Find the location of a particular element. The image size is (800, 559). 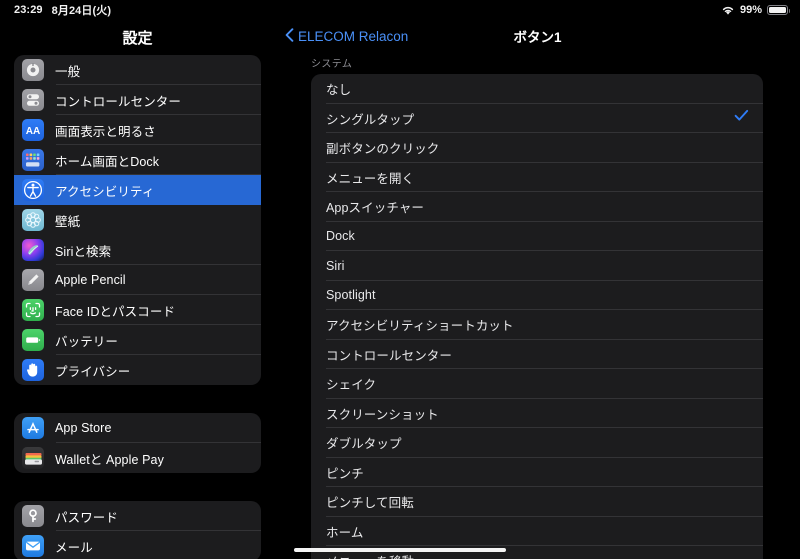

option-label: Spotlight is located at coordinates (351, 295).